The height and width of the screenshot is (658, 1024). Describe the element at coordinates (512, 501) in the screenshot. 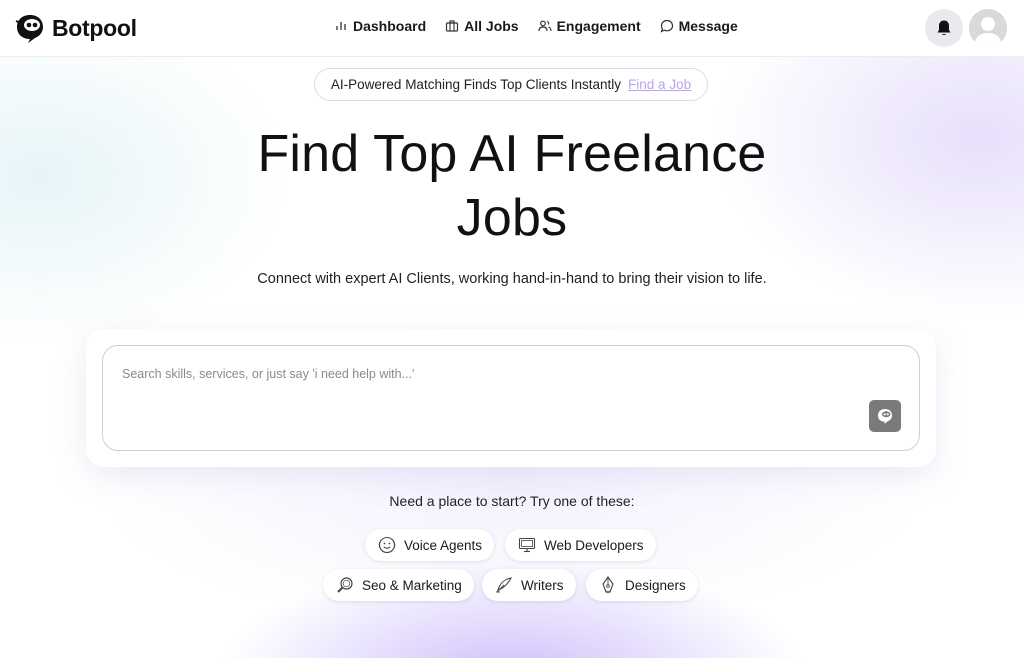

I see `suggestions-label: Need a place to start? Try one of these:` at that location.